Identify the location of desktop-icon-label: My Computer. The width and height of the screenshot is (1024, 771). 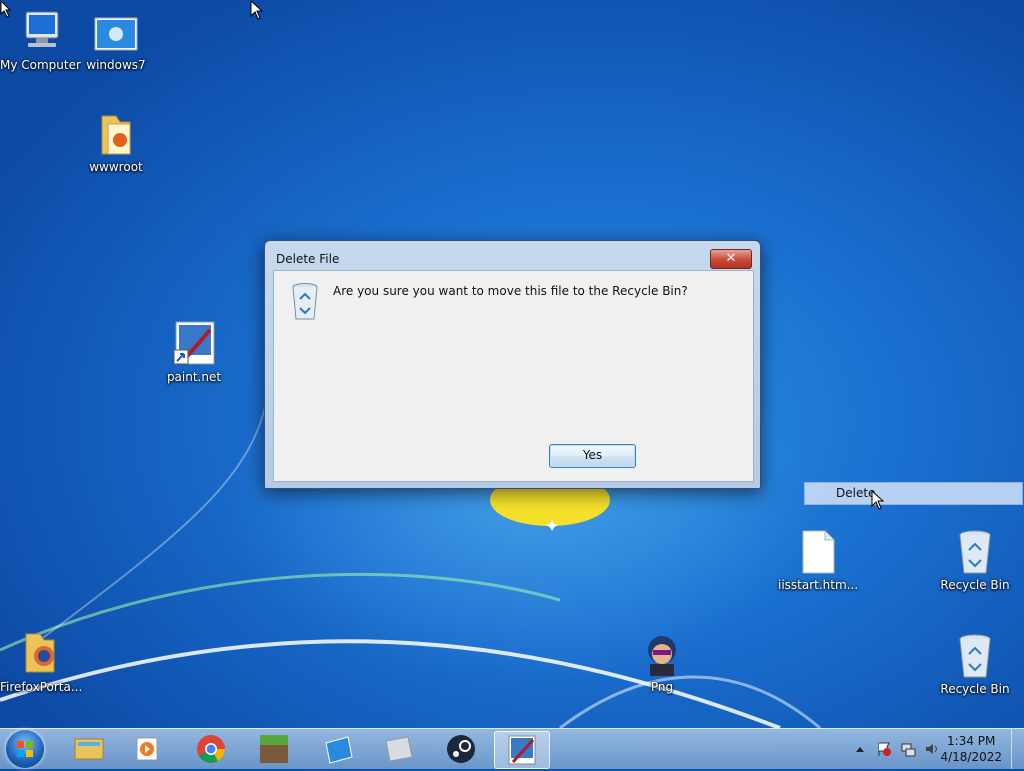
(40, 65).